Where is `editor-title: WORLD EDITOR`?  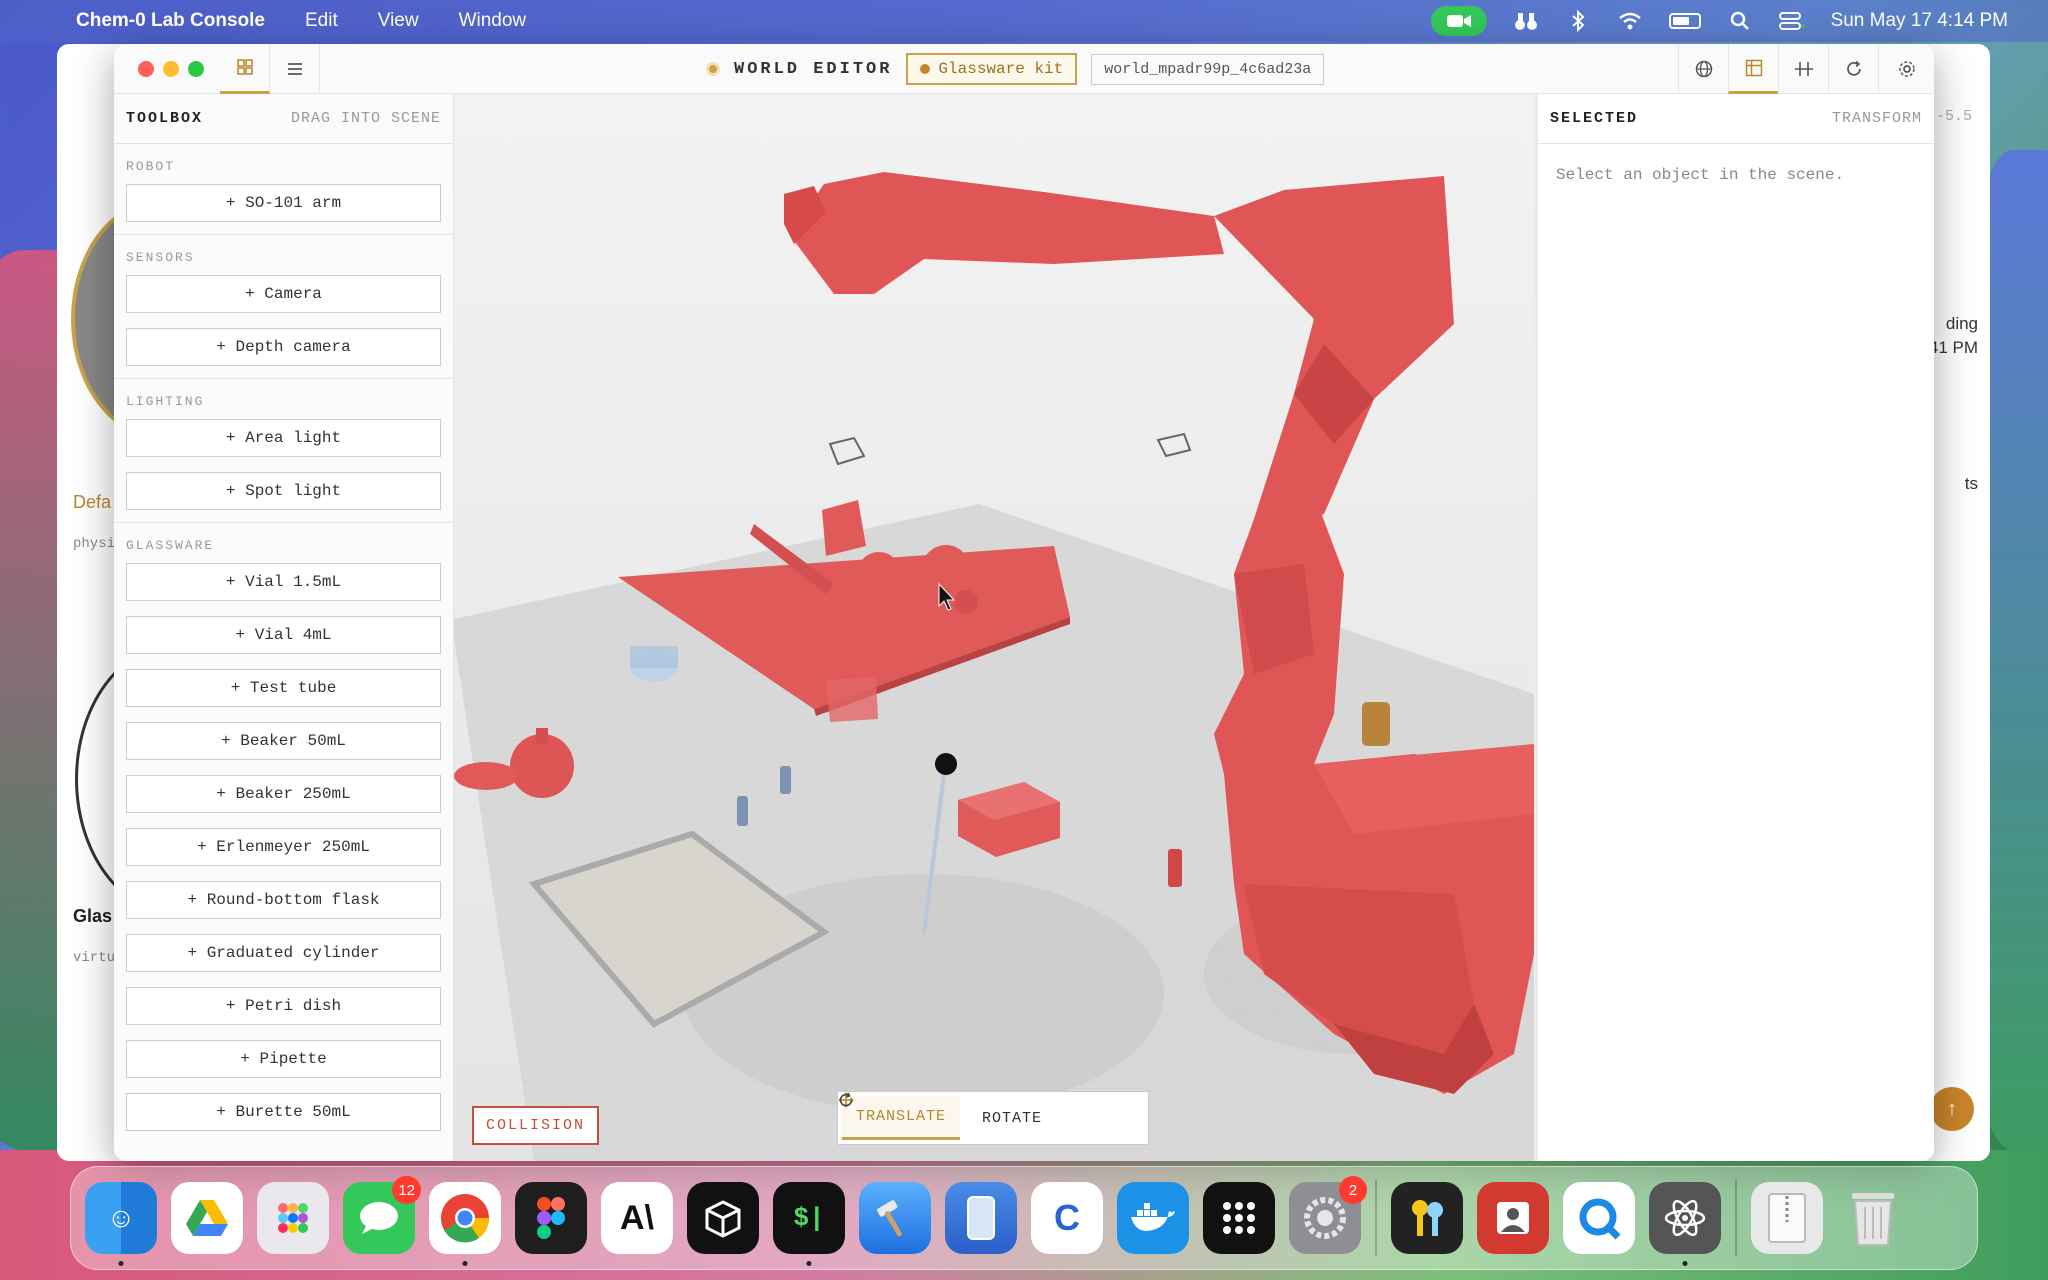
editor-title: WORLD EDITOR is located at coordinates (813, 69).